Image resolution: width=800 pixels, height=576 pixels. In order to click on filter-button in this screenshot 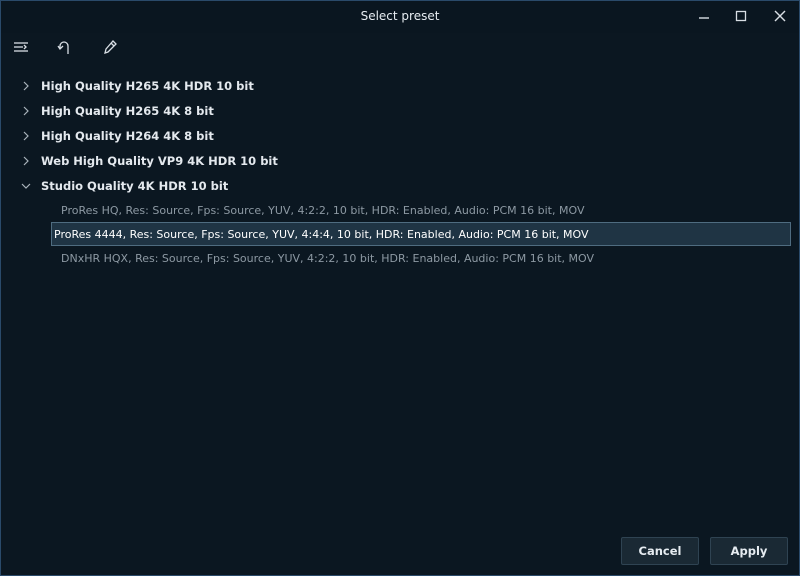, I will do `click(21, 47)`.